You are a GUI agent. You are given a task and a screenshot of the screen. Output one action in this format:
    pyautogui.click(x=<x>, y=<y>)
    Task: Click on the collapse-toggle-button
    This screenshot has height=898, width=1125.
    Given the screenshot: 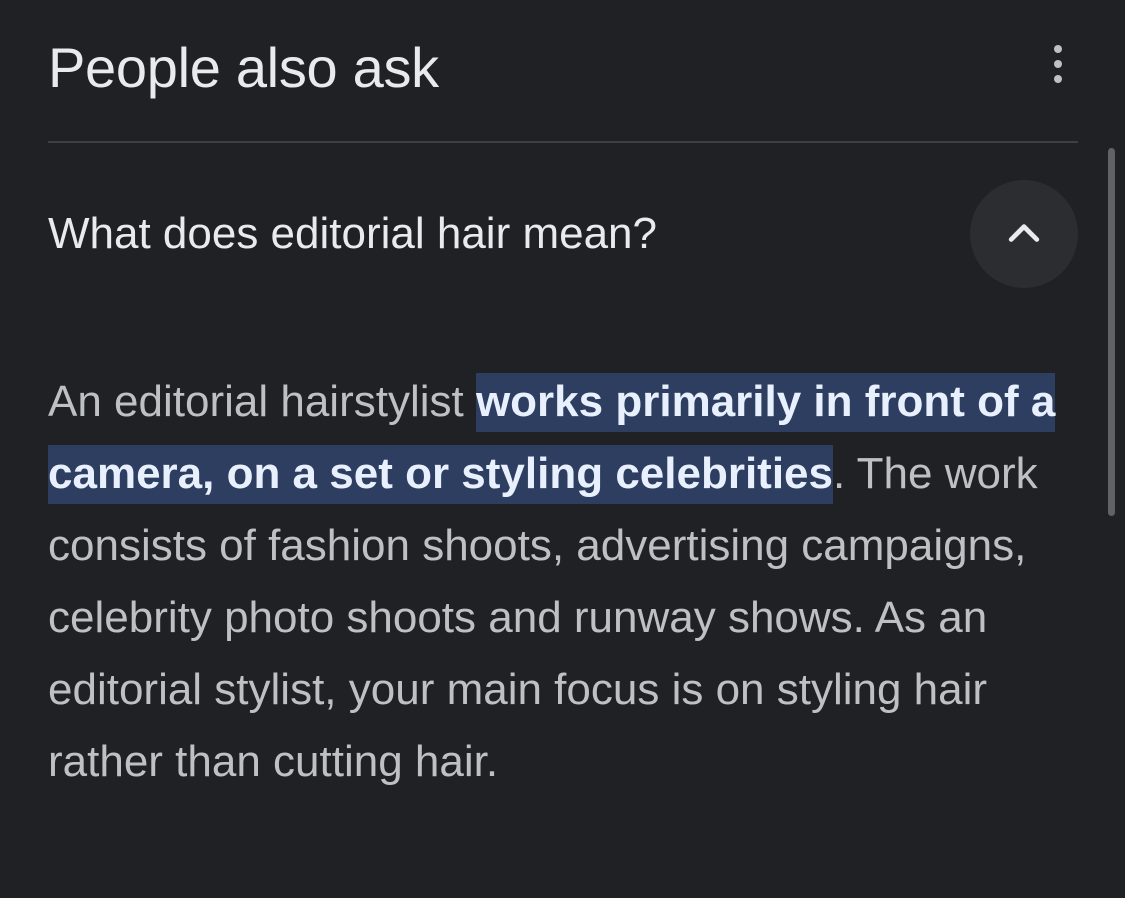 What is the action you would take?
    pyautogui.click(x=1024, y=234)
    